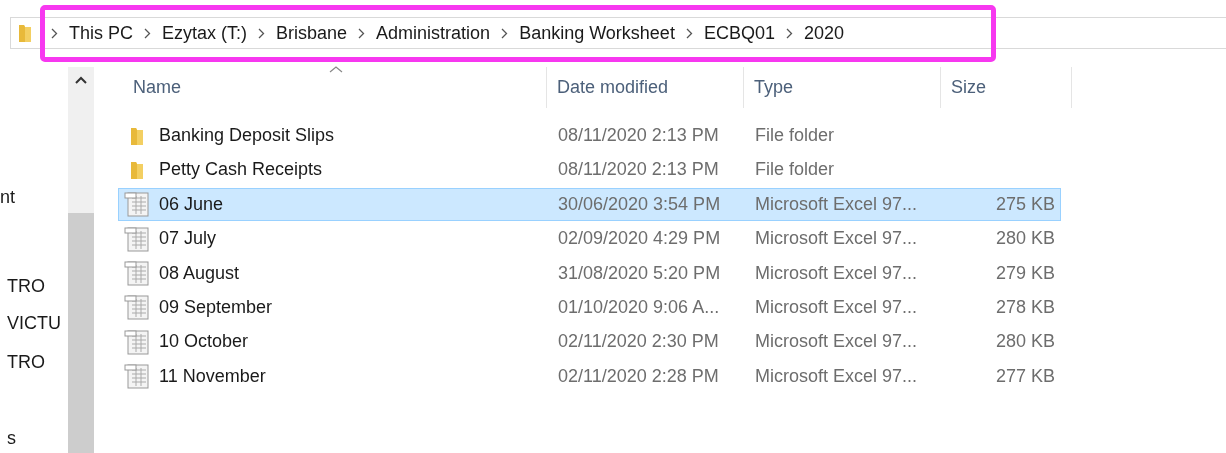  Describe the element at coordinates (312, 33) in the screenshot. I see `breadcrumb-item: Brisbane` at that location.